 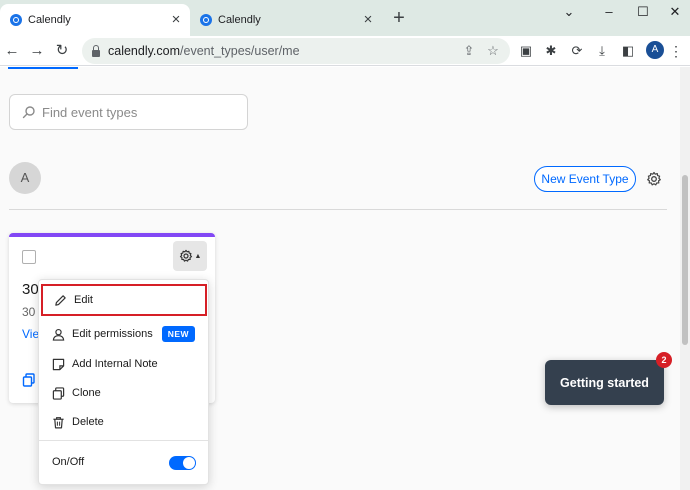 What do you see at coordinates (585, 179) in the screenshot?
I see `new-event-type-button: New Event Type` at bounding box center [585, 179].